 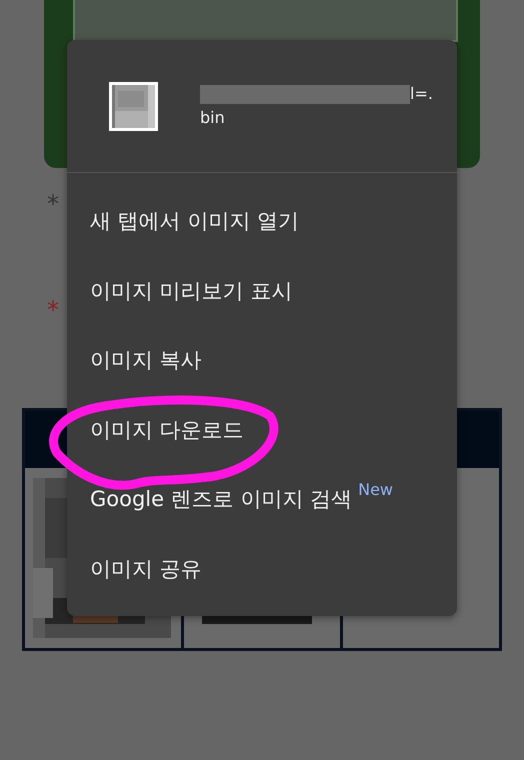 What do you see at coordinates (265, 21) in the screenshot?
I see `input-field` at bounding box center [265, 21].